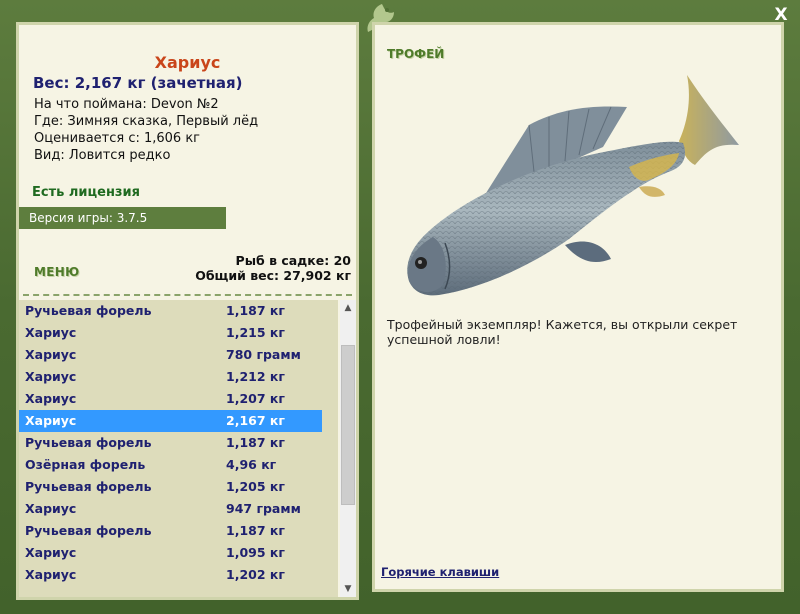 This screenshot has width=800, height=614. I want to click on scroll-thumb, so click(348, 425).